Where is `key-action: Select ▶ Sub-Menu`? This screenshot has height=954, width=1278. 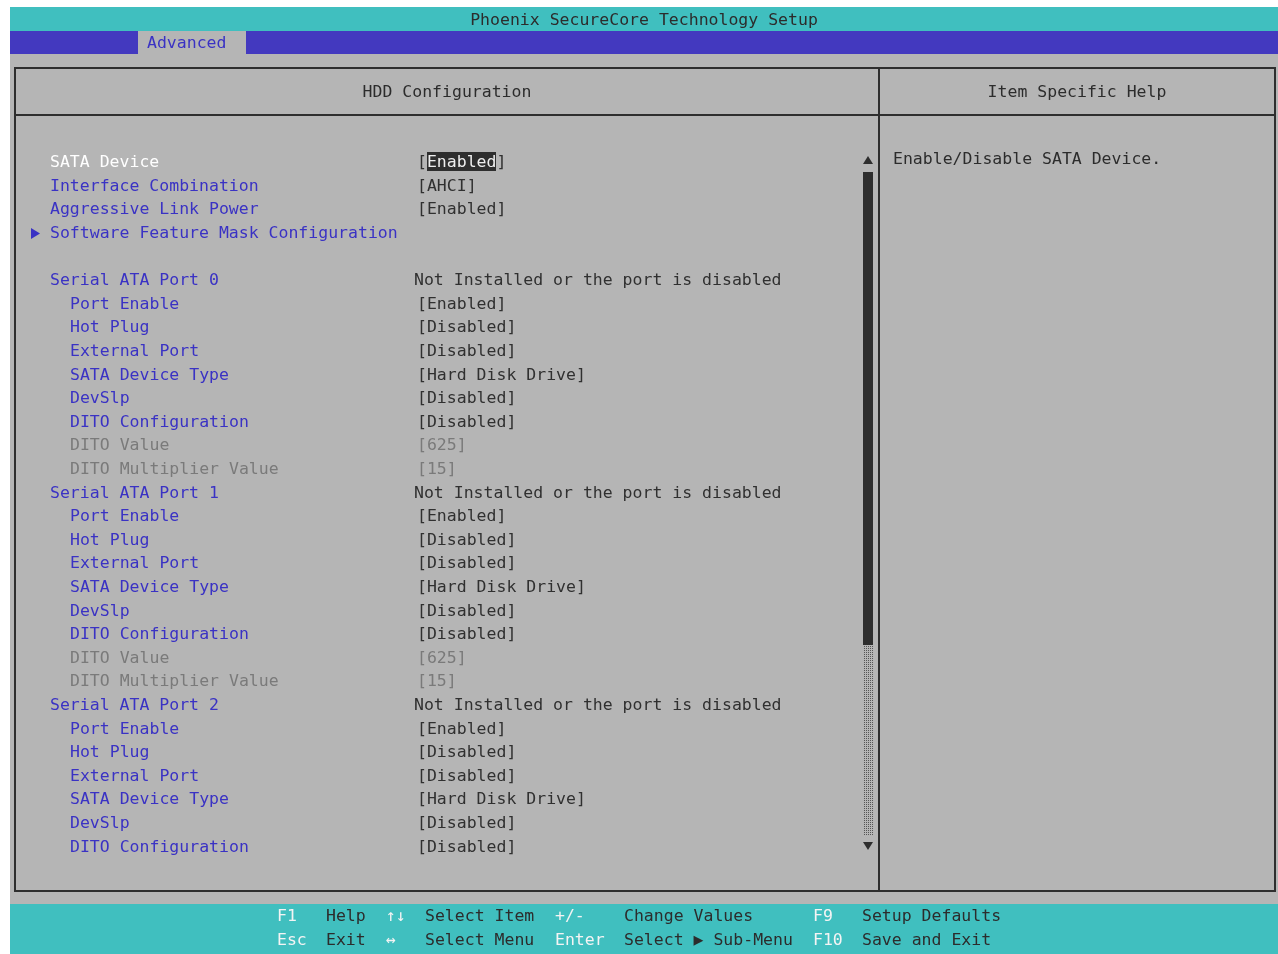
key-action: Select ▶ Sub-Menu is located at coordinates (709, 940).